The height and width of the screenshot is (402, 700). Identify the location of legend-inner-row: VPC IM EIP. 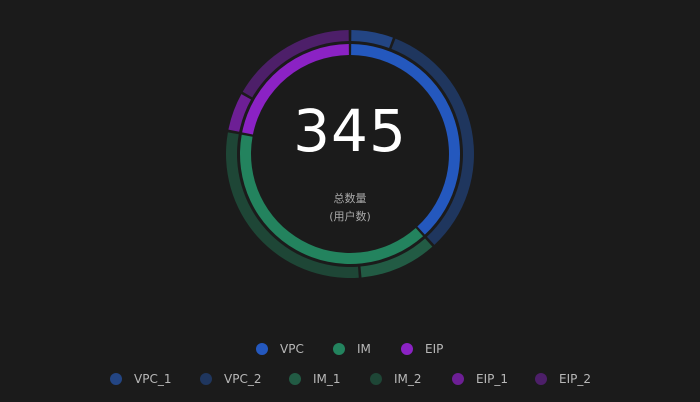
(350, 349).